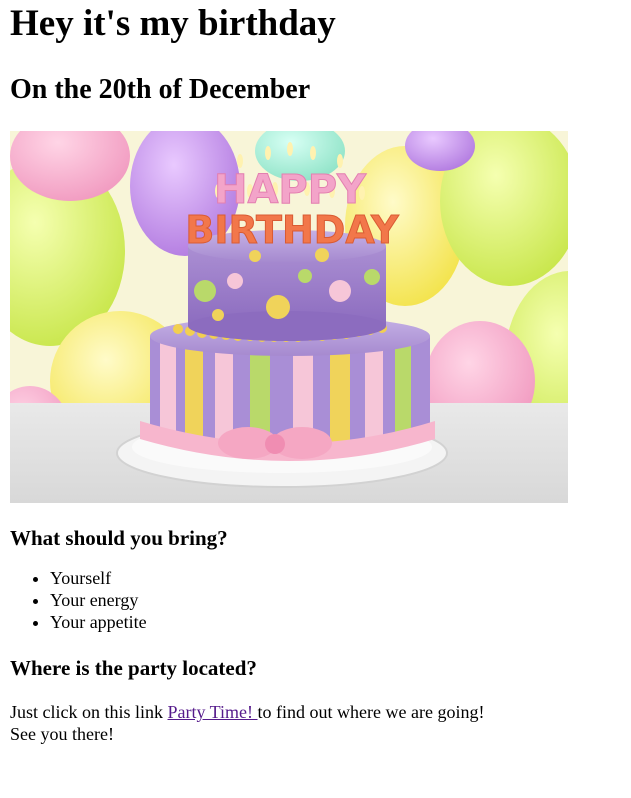 The height and width of the screenshot is (798, 631). What do you see at coordinates (335, 600) in the screenshot?
I see `list-item: Your energy` at bounding box center [335, 600].